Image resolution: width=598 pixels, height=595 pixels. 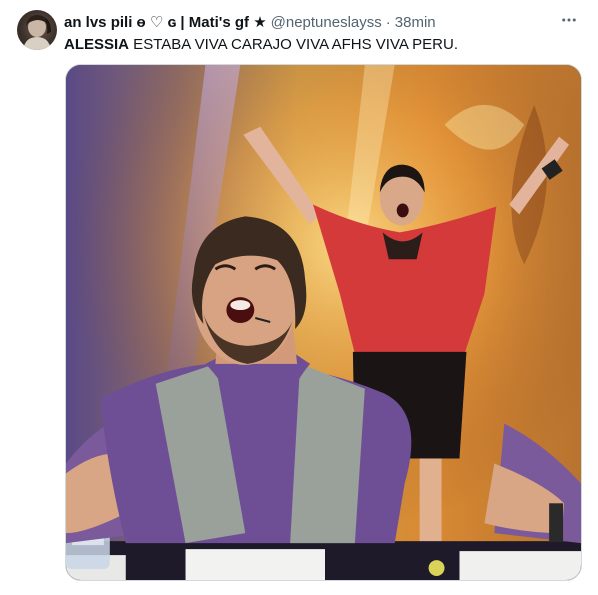 What do you see at coordinates (165, 22) in the screenshot?
I see `display-name: an lvs pili ɵ ♡ ɢ | Mati's gf ★` at bounding box center [165, 22].